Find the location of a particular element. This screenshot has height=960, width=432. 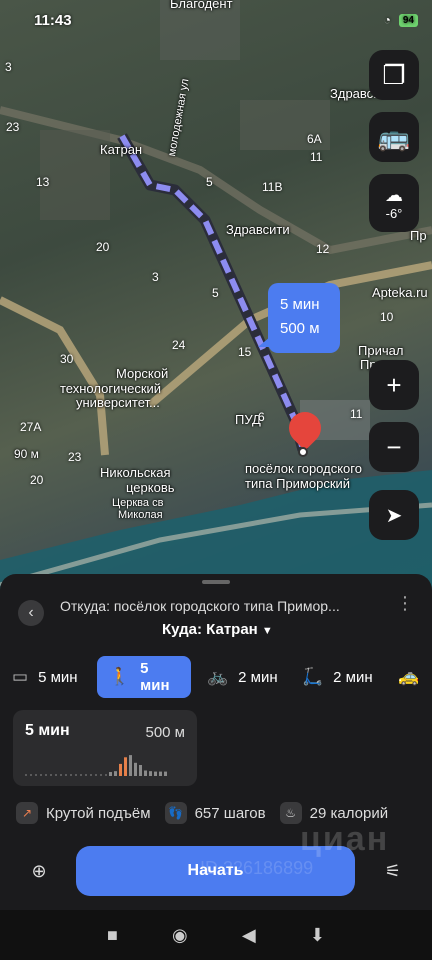

climb-icon: ↗ is located at coordinates (27, 813).